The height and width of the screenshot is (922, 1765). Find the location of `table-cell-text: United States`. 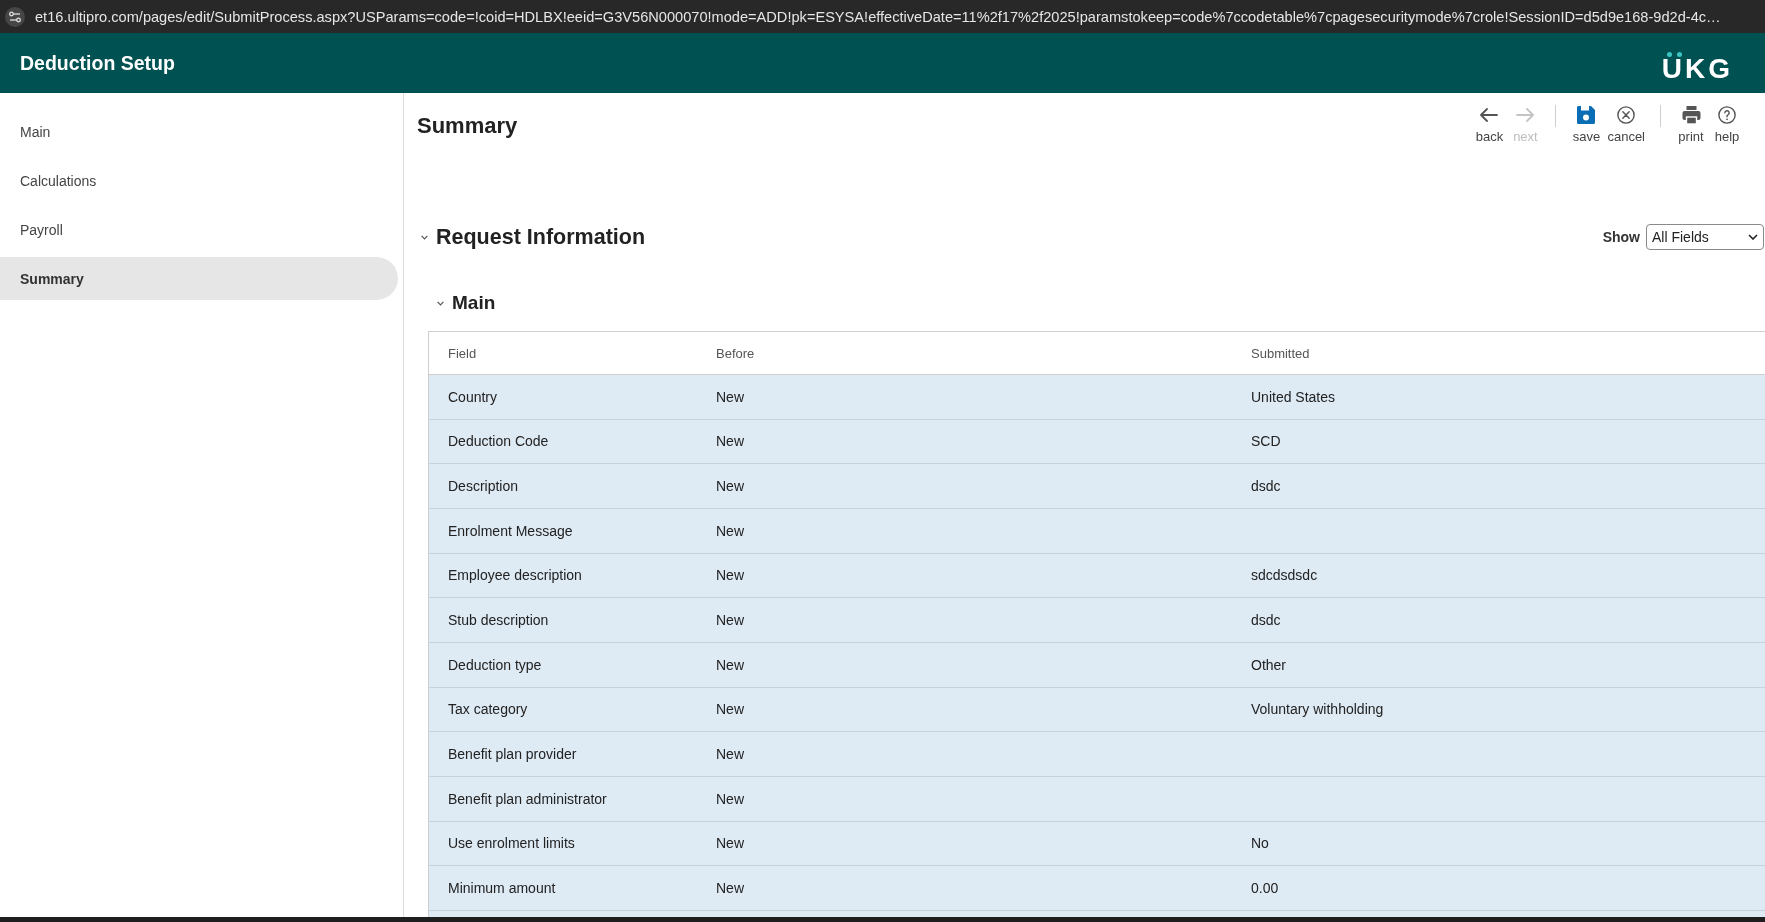

table-cell-text: United States is located at coordinates (1293, 396).